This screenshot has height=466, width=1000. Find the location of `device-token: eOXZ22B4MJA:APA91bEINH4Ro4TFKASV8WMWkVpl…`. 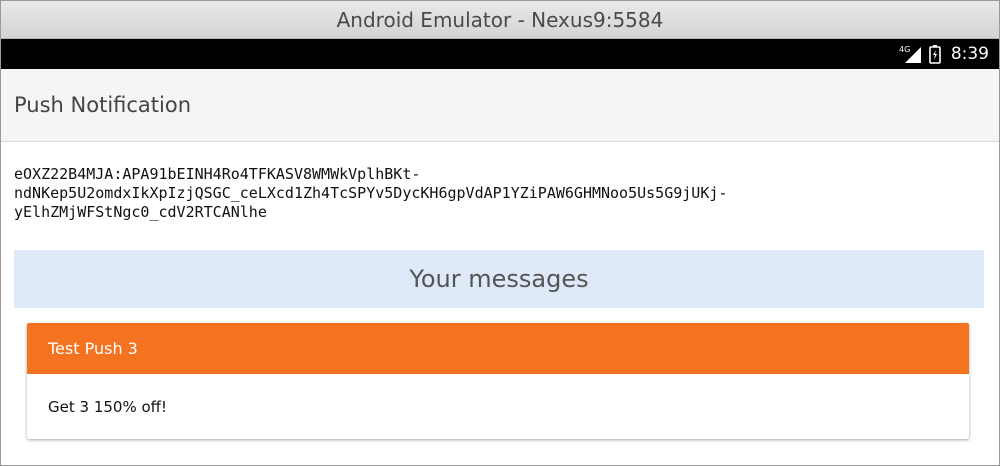

device-token: eOXZ22B4MJA:APA91bEINH4Ro4TFKASV8WMWkVpl… is located at coordinates (499, 193).